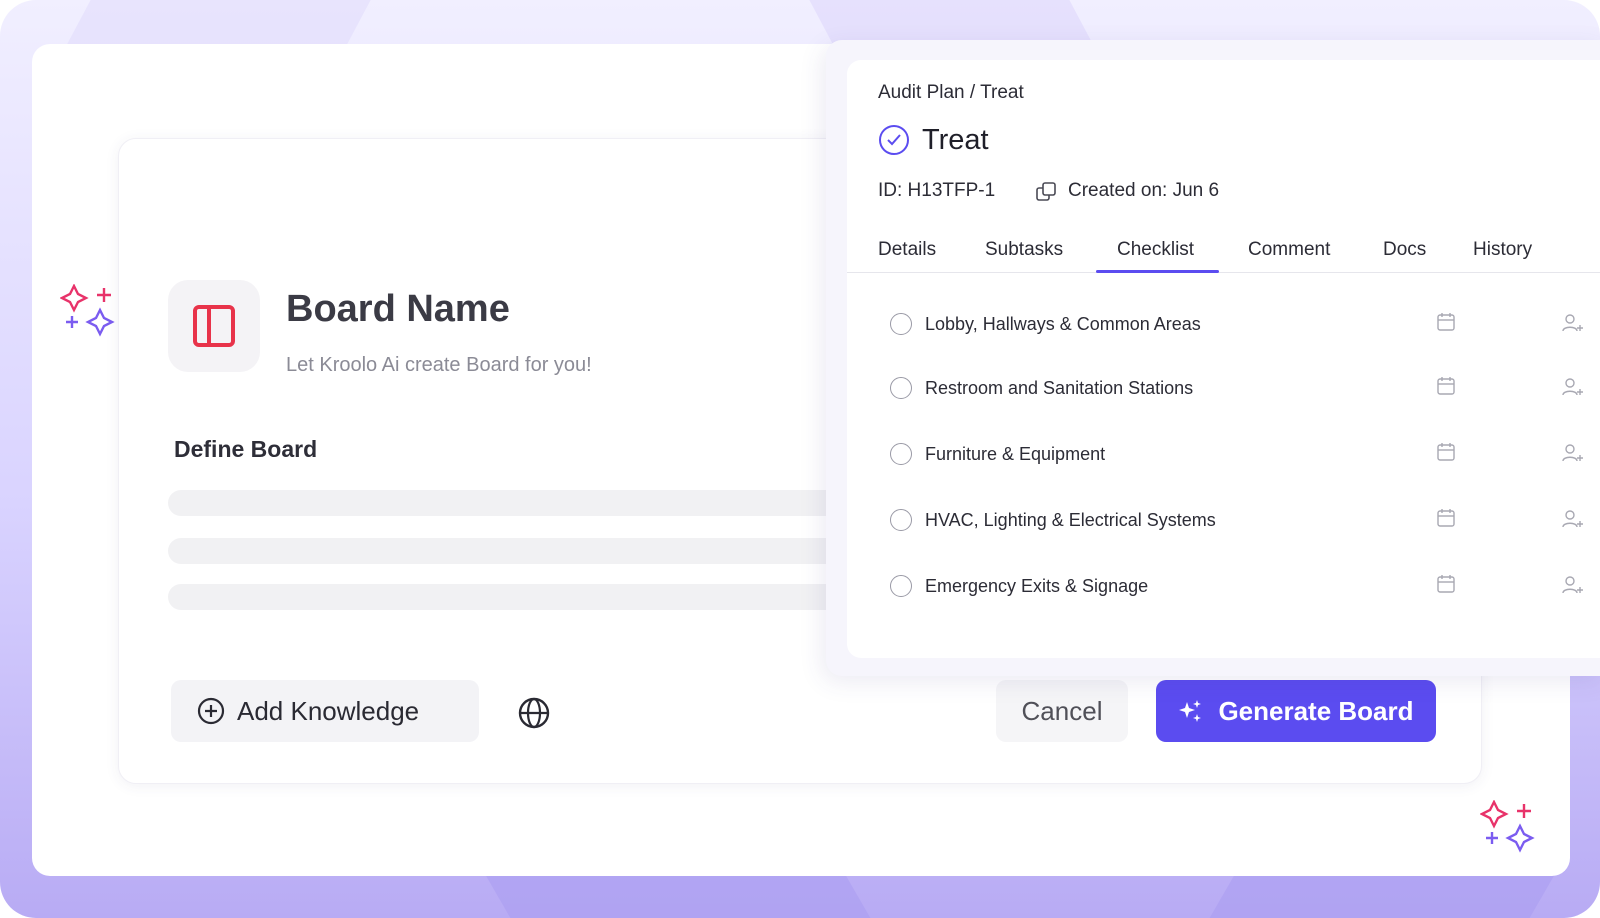 Image resolution: width=1600 pixels, height=918 pixels. Describe the element at coordinates (1015, 454) in the screenshot. I see `checklist-item-label: Furniture & Equipment` at that location.